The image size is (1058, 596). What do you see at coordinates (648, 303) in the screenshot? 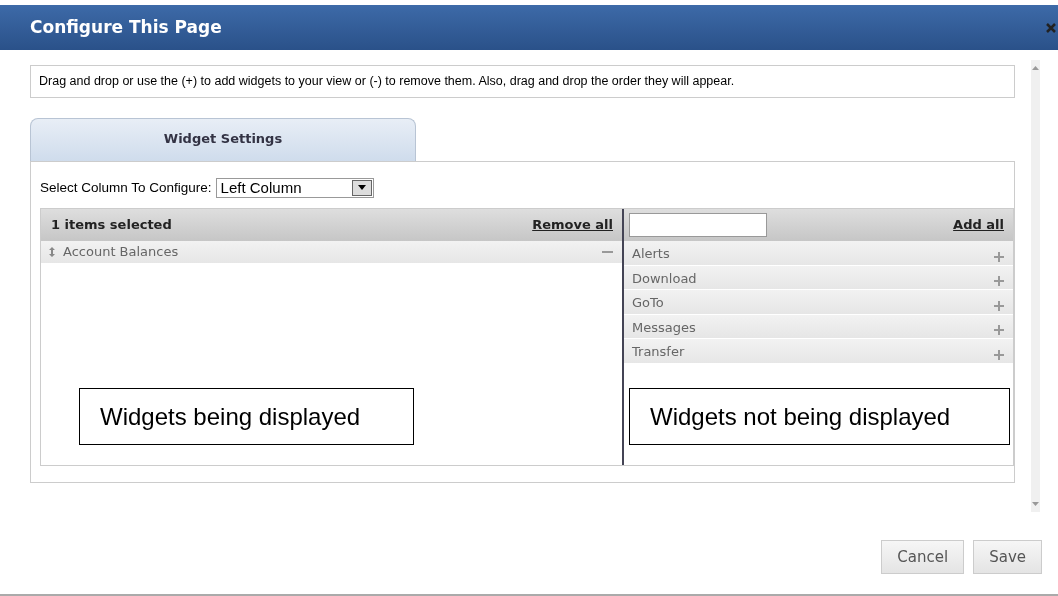
I see `widget-item: GoTo` at bounding box center [648, 303].